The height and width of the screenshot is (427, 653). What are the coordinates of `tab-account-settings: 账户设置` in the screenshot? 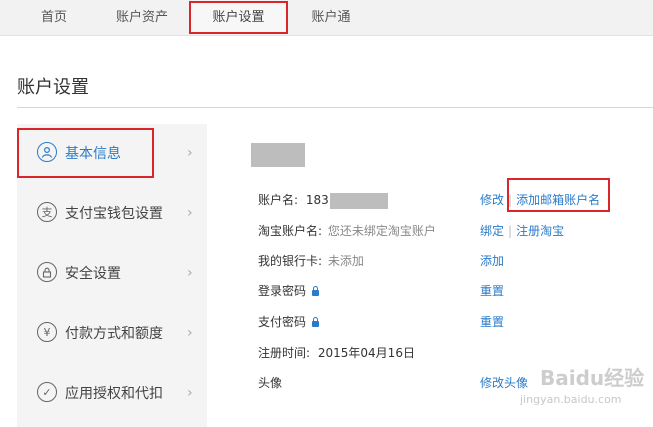 It's located at (238, 17).